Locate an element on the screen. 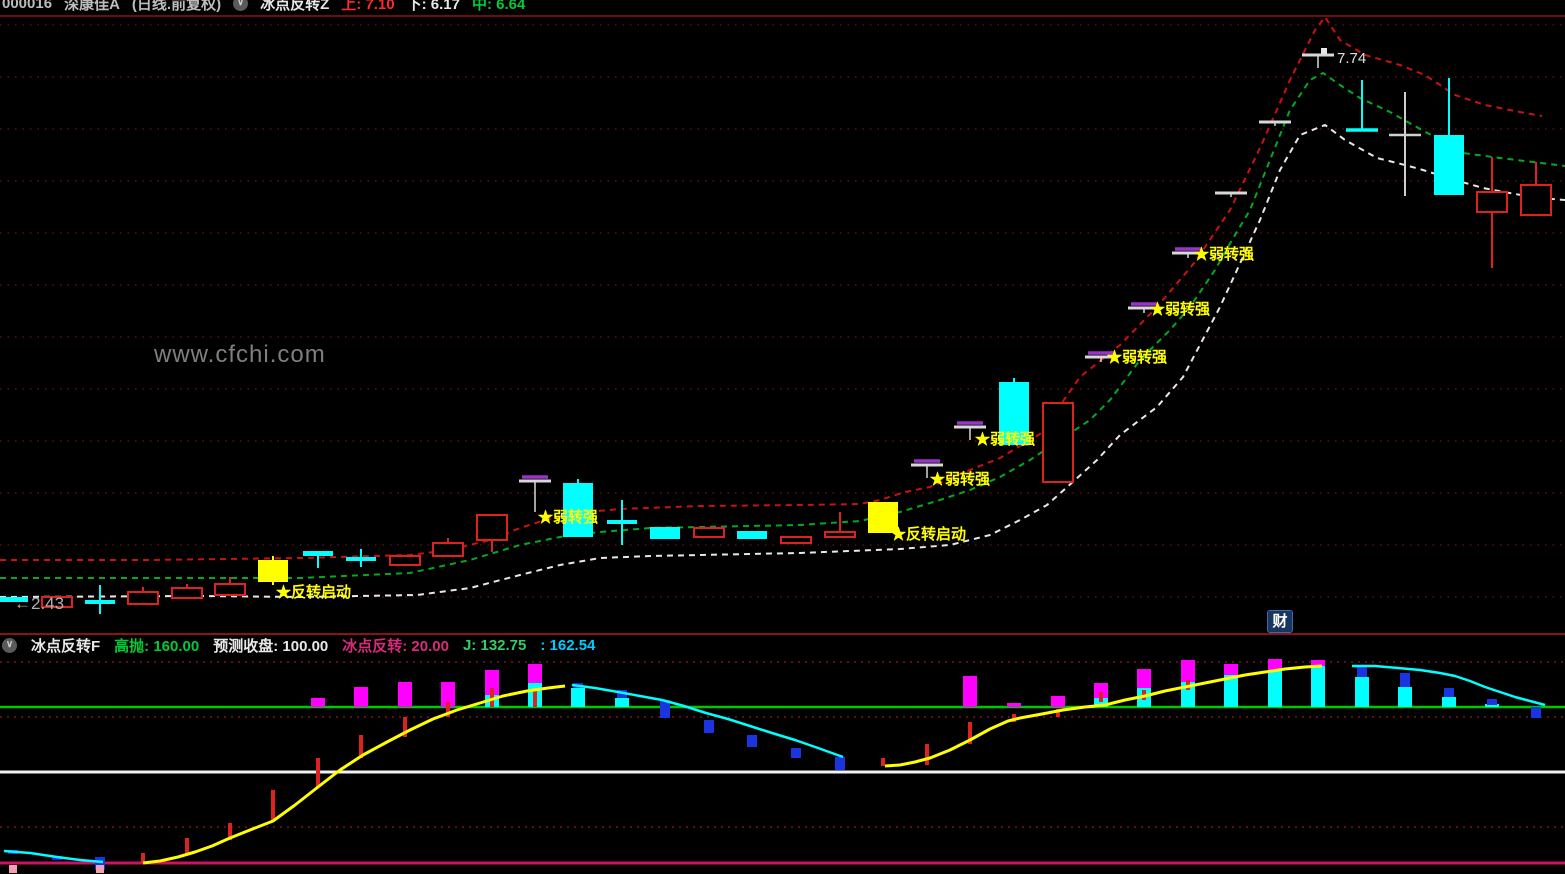 The width and height of the screenshot is (1565, 874). low-price-label: ←2.43 is located at coordinates (39, 603).